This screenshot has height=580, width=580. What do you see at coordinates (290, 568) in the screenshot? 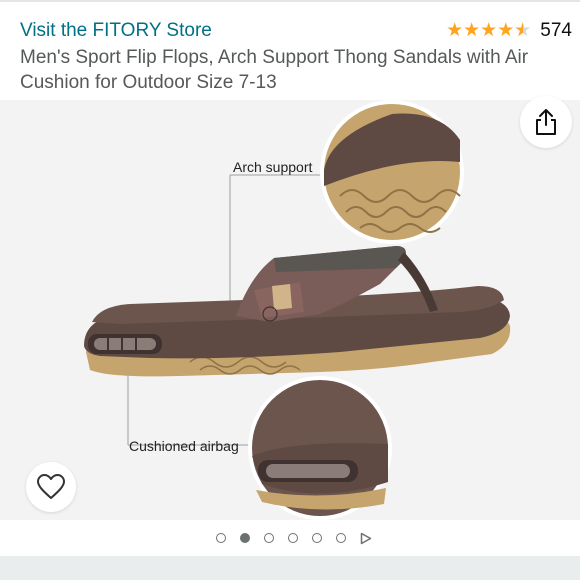
I see `bottom-divider` at bounding box center [290, 568].